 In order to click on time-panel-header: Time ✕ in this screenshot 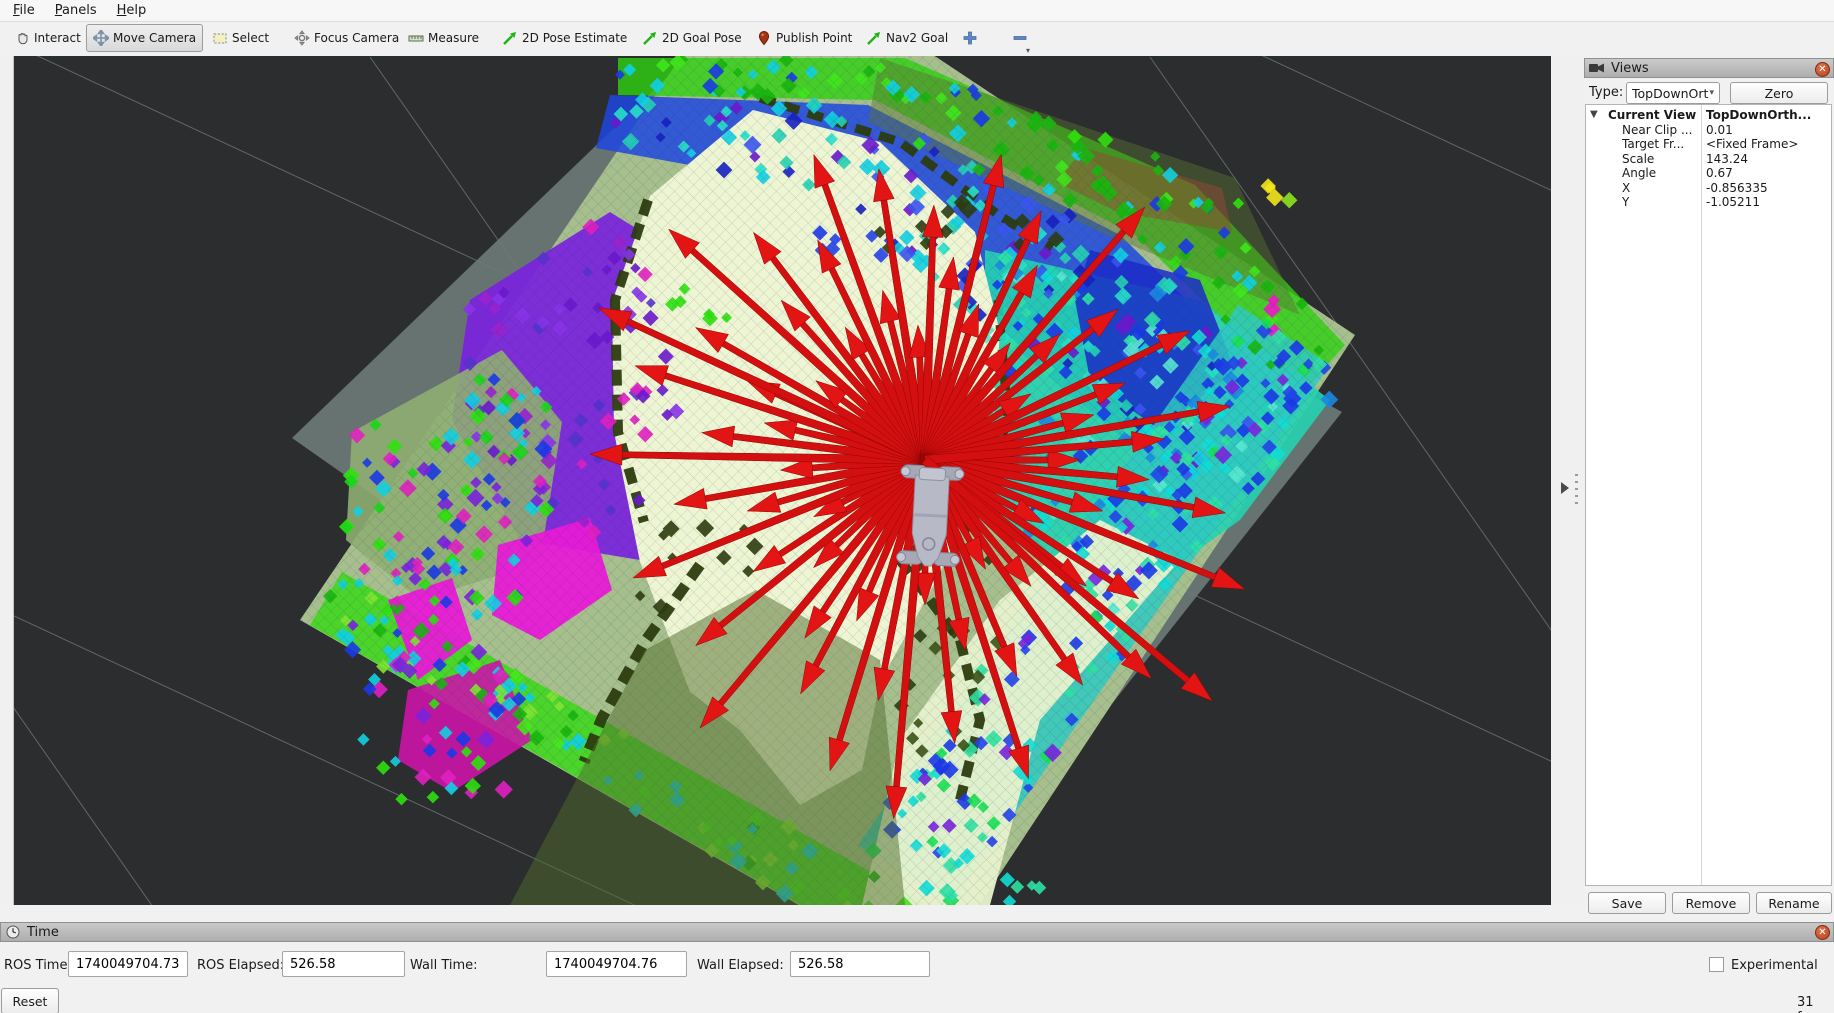, I will do `click(917, 932)`.